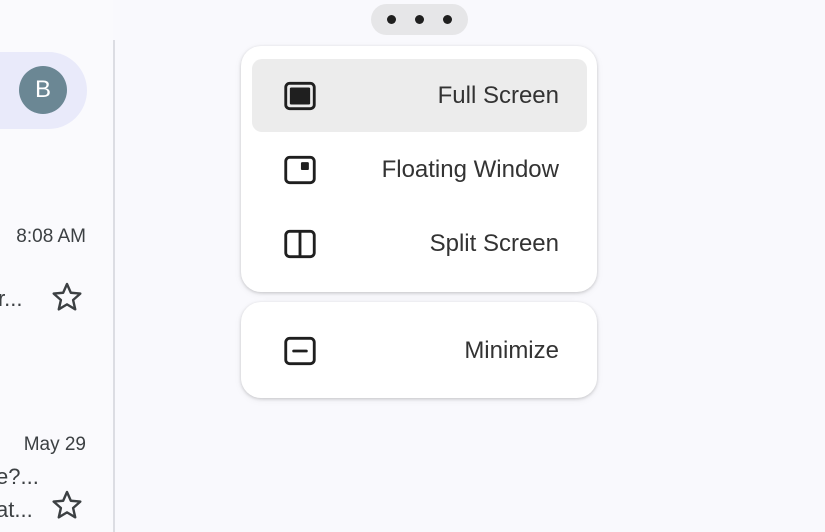 This screenshot has width=825, height=532. Describe the element at coordinates (300, 350) in the screenshot. I see `minimize-icon` at that location.